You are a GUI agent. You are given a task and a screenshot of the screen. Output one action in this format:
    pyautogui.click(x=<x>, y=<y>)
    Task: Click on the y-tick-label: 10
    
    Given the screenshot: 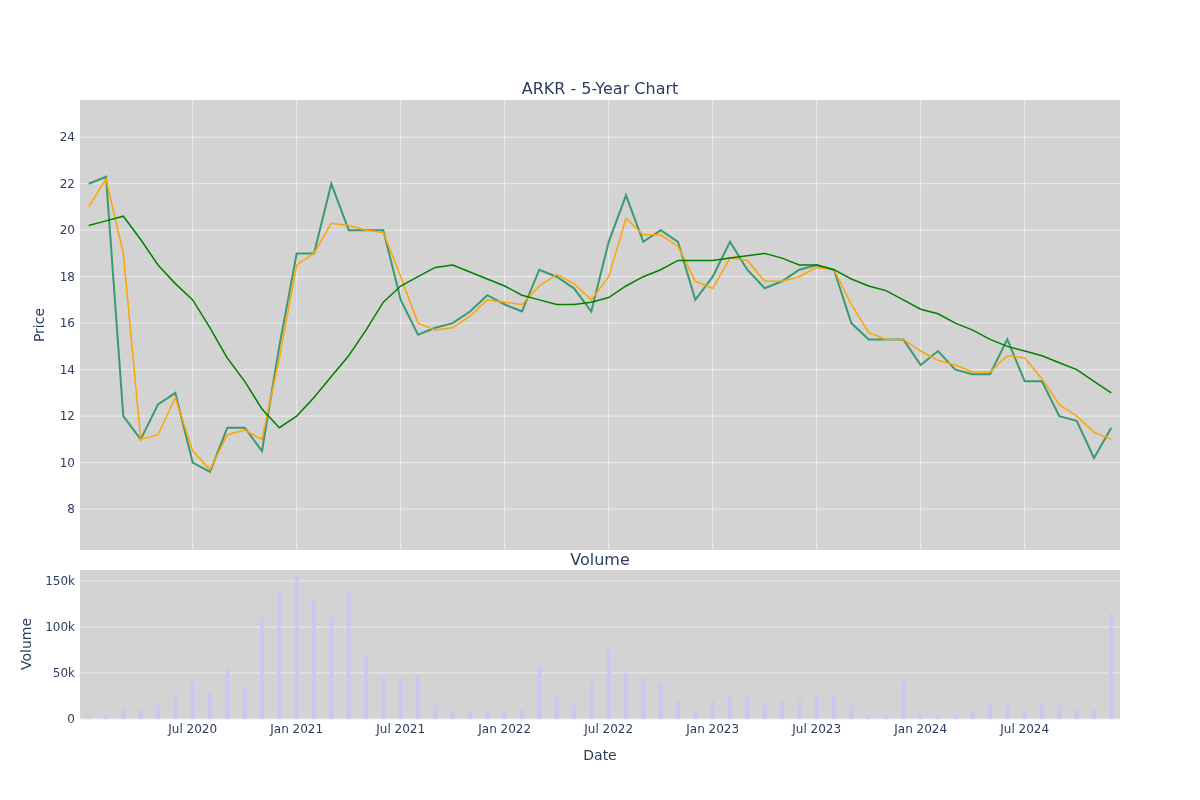 What is the action you would take?
    pyautogui.click(x=67, y=462)
    